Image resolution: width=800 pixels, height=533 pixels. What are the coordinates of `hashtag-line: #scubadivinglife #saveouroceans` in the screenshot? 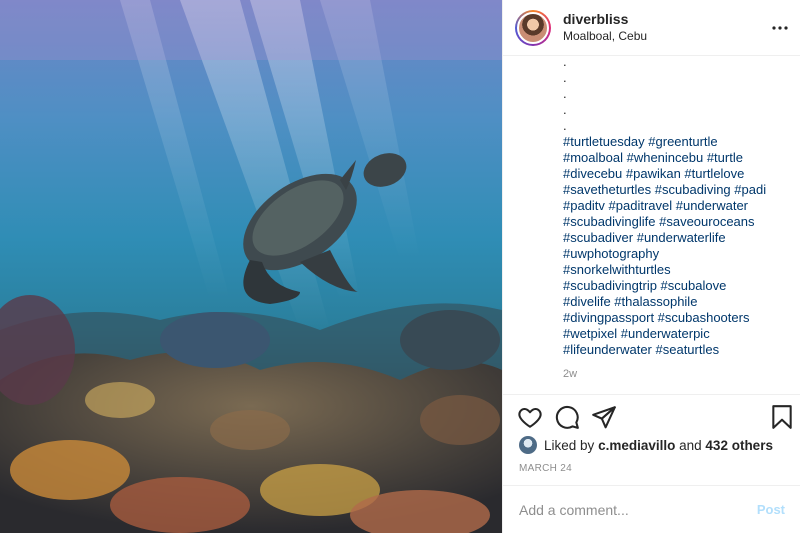 It's located at (678, 222).